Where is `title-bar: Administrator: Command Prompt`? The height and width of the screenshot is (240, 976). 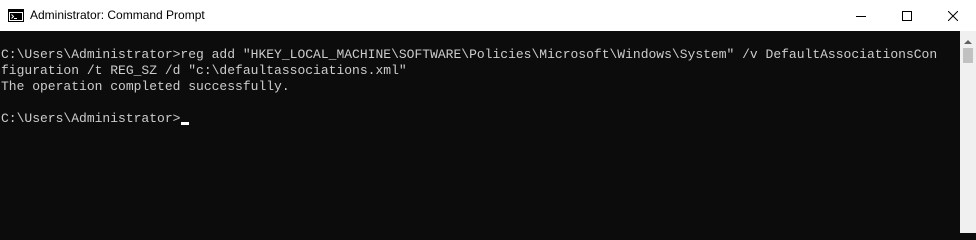 title-bar: Administrator: Command Prompt is located at coordinates (488, 15).